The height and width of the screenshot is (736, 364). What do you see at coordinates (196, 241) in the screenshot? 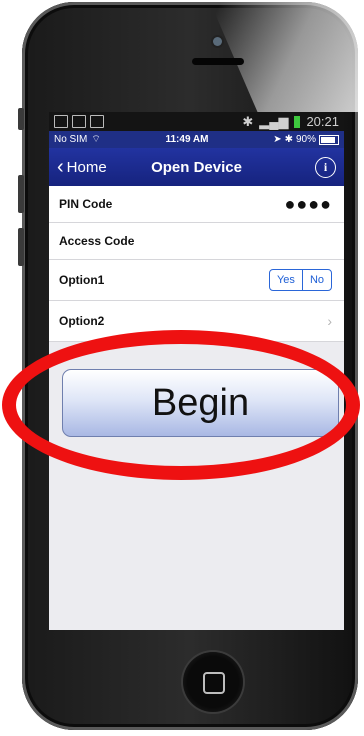
I see `access-code-row: Access Code` at bounding box center [196, 241].